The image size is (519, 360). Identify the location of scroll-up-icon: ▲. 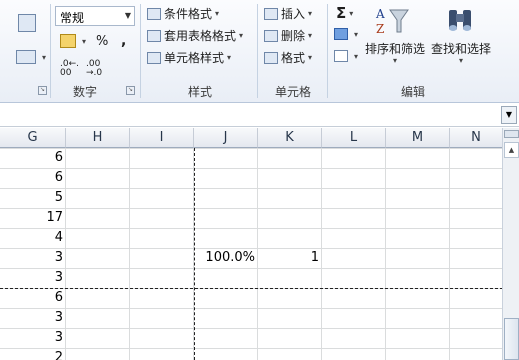
(511, 150).